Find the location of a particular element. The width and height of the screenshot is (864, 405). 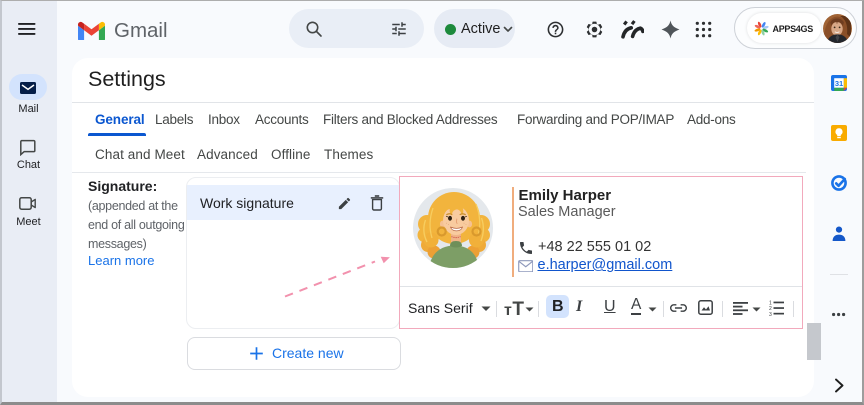

svg-text: 3 is located at coordinates (770, 314).